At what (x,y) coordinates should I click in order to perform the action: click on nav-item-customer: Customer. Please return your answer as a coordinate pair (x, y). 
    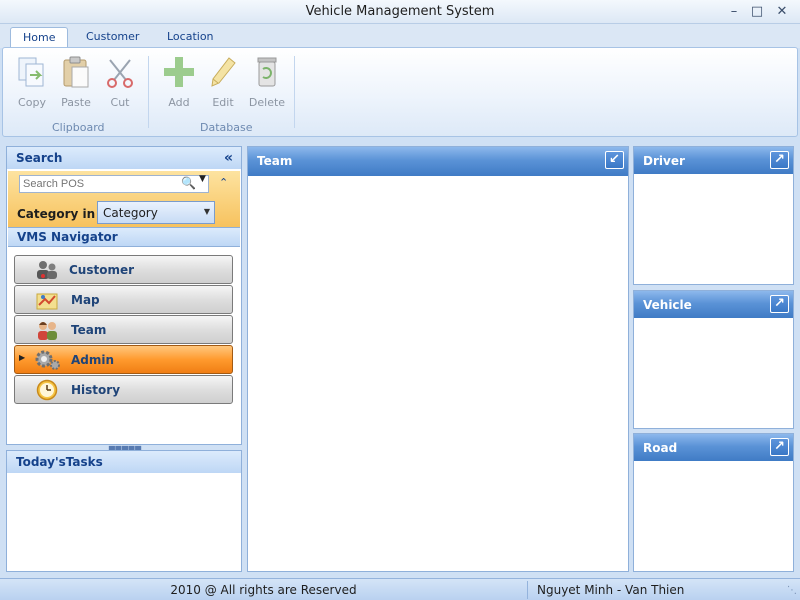
    Looking at the image, I should click on (123, 269).